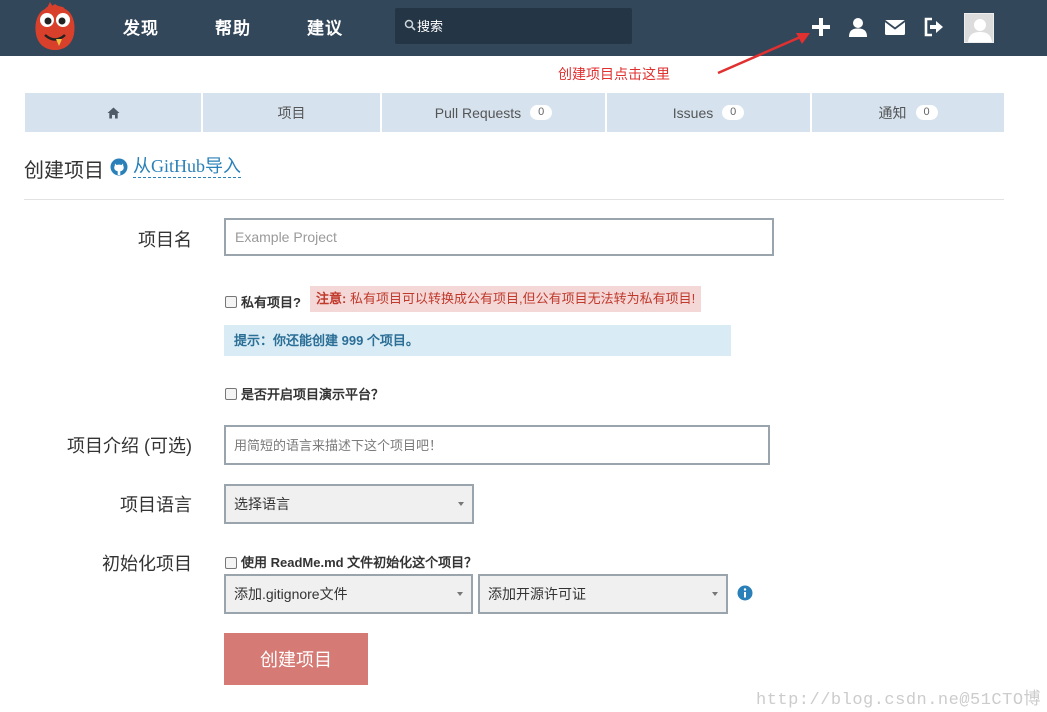 This screenshot has width=1047, height=712. What do you see at coordinates (745, 593) in the screenshot?
I see `info-icon` at bounding box center [745, 593].